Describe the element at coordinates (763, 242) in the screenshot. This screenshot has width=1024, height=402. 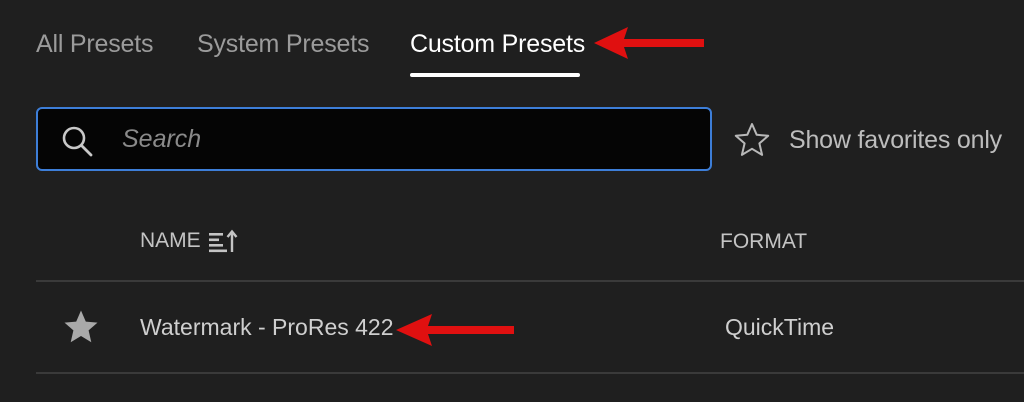
I see `column-header-format: FORMAT` at that location.